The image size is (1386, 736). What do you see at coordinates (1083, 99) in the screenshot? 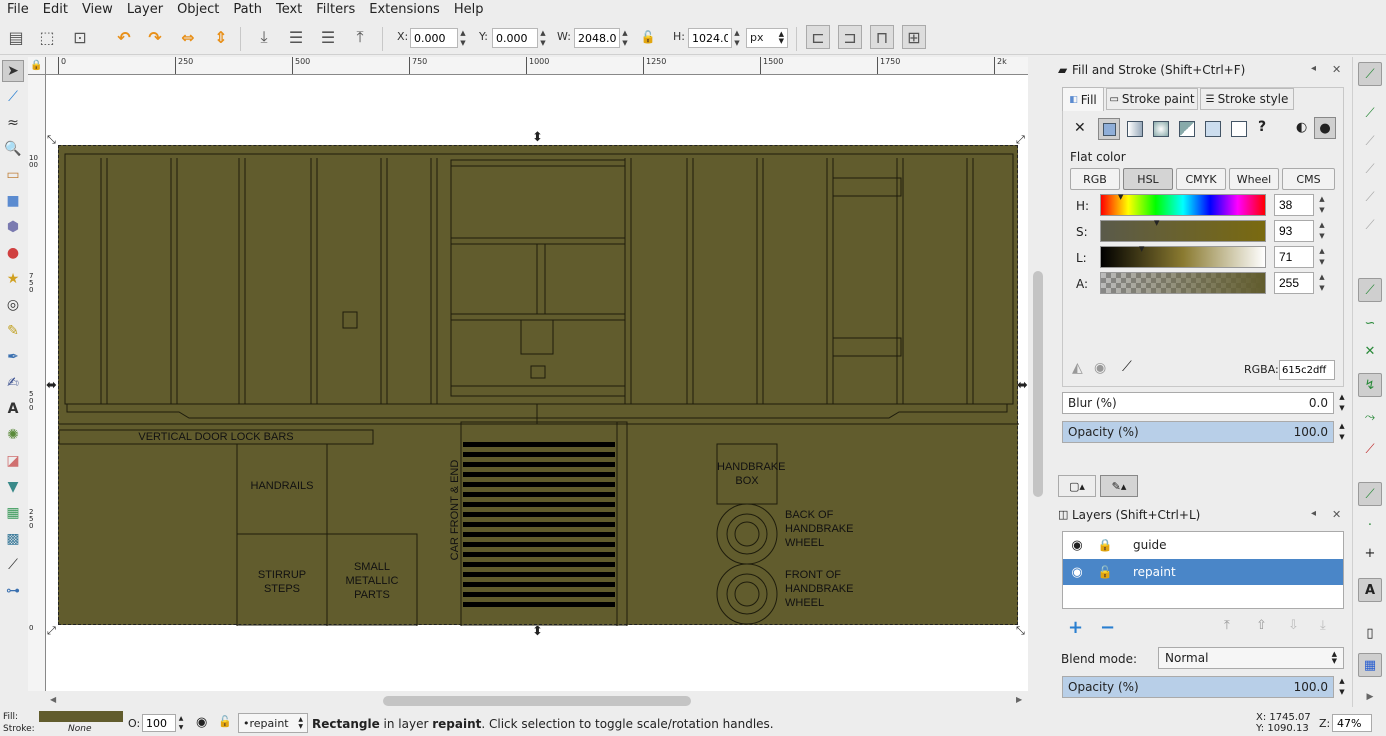
I see `tab-fill: ◧ Fill` at bounding box center [1083, 99].